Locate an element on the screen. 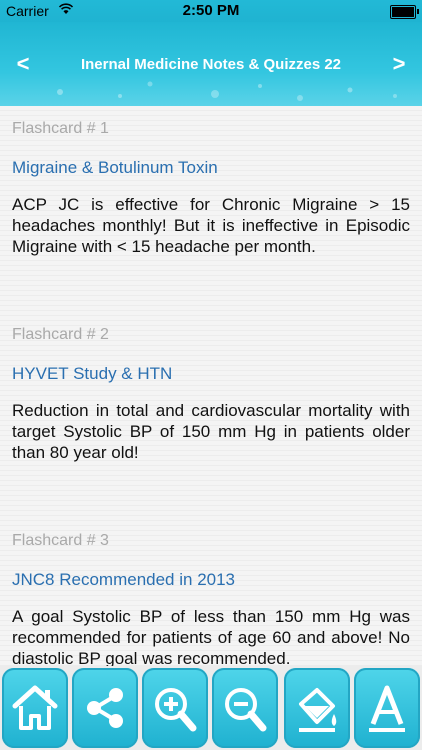  page-title: Inernal Medicine Notes & Quizzes 22 is located at coordinates (211, 64).